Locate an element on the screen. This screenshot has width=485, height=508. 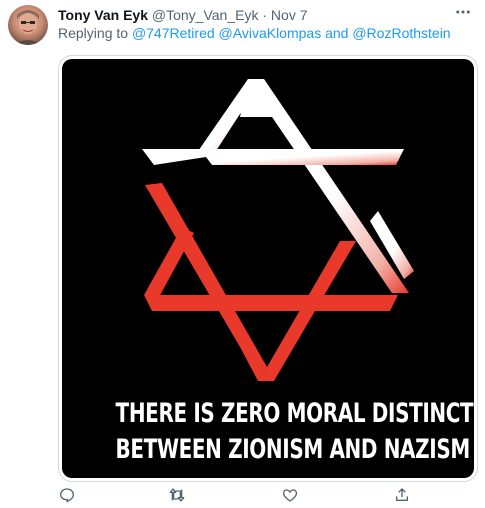
tweet-date: Nov 7 is located at coordinates (289, 15).